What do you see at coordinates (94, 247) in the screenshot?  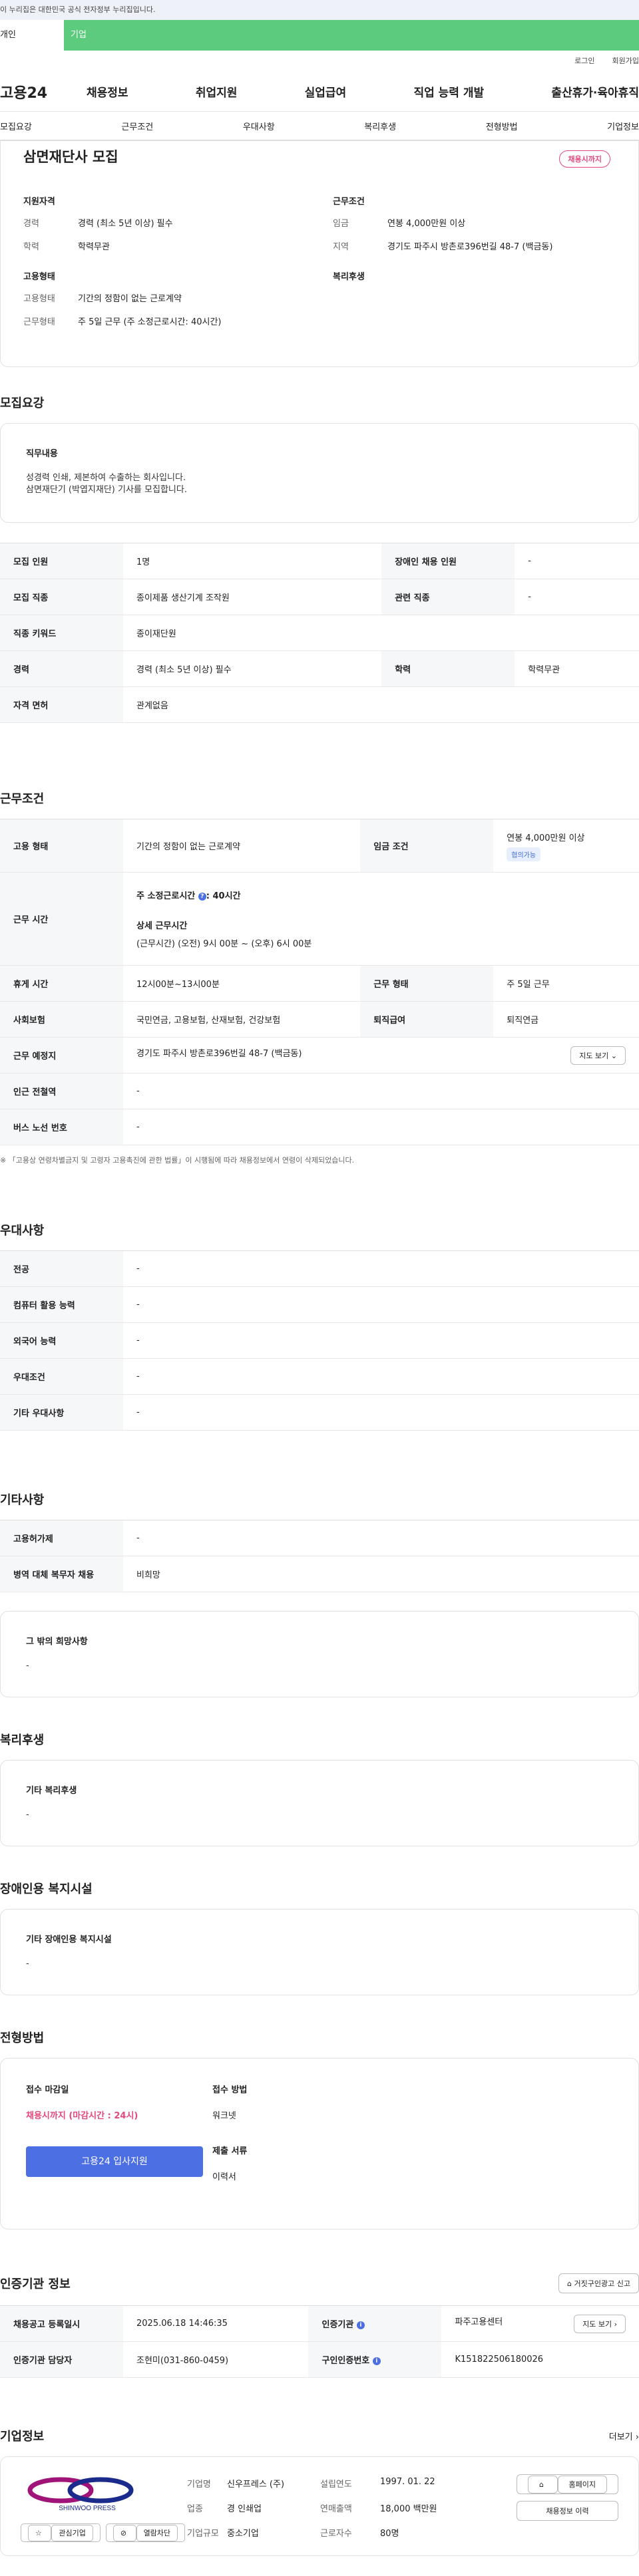 I see `summary-value: 학력무관` at bounding box center [94, 247].